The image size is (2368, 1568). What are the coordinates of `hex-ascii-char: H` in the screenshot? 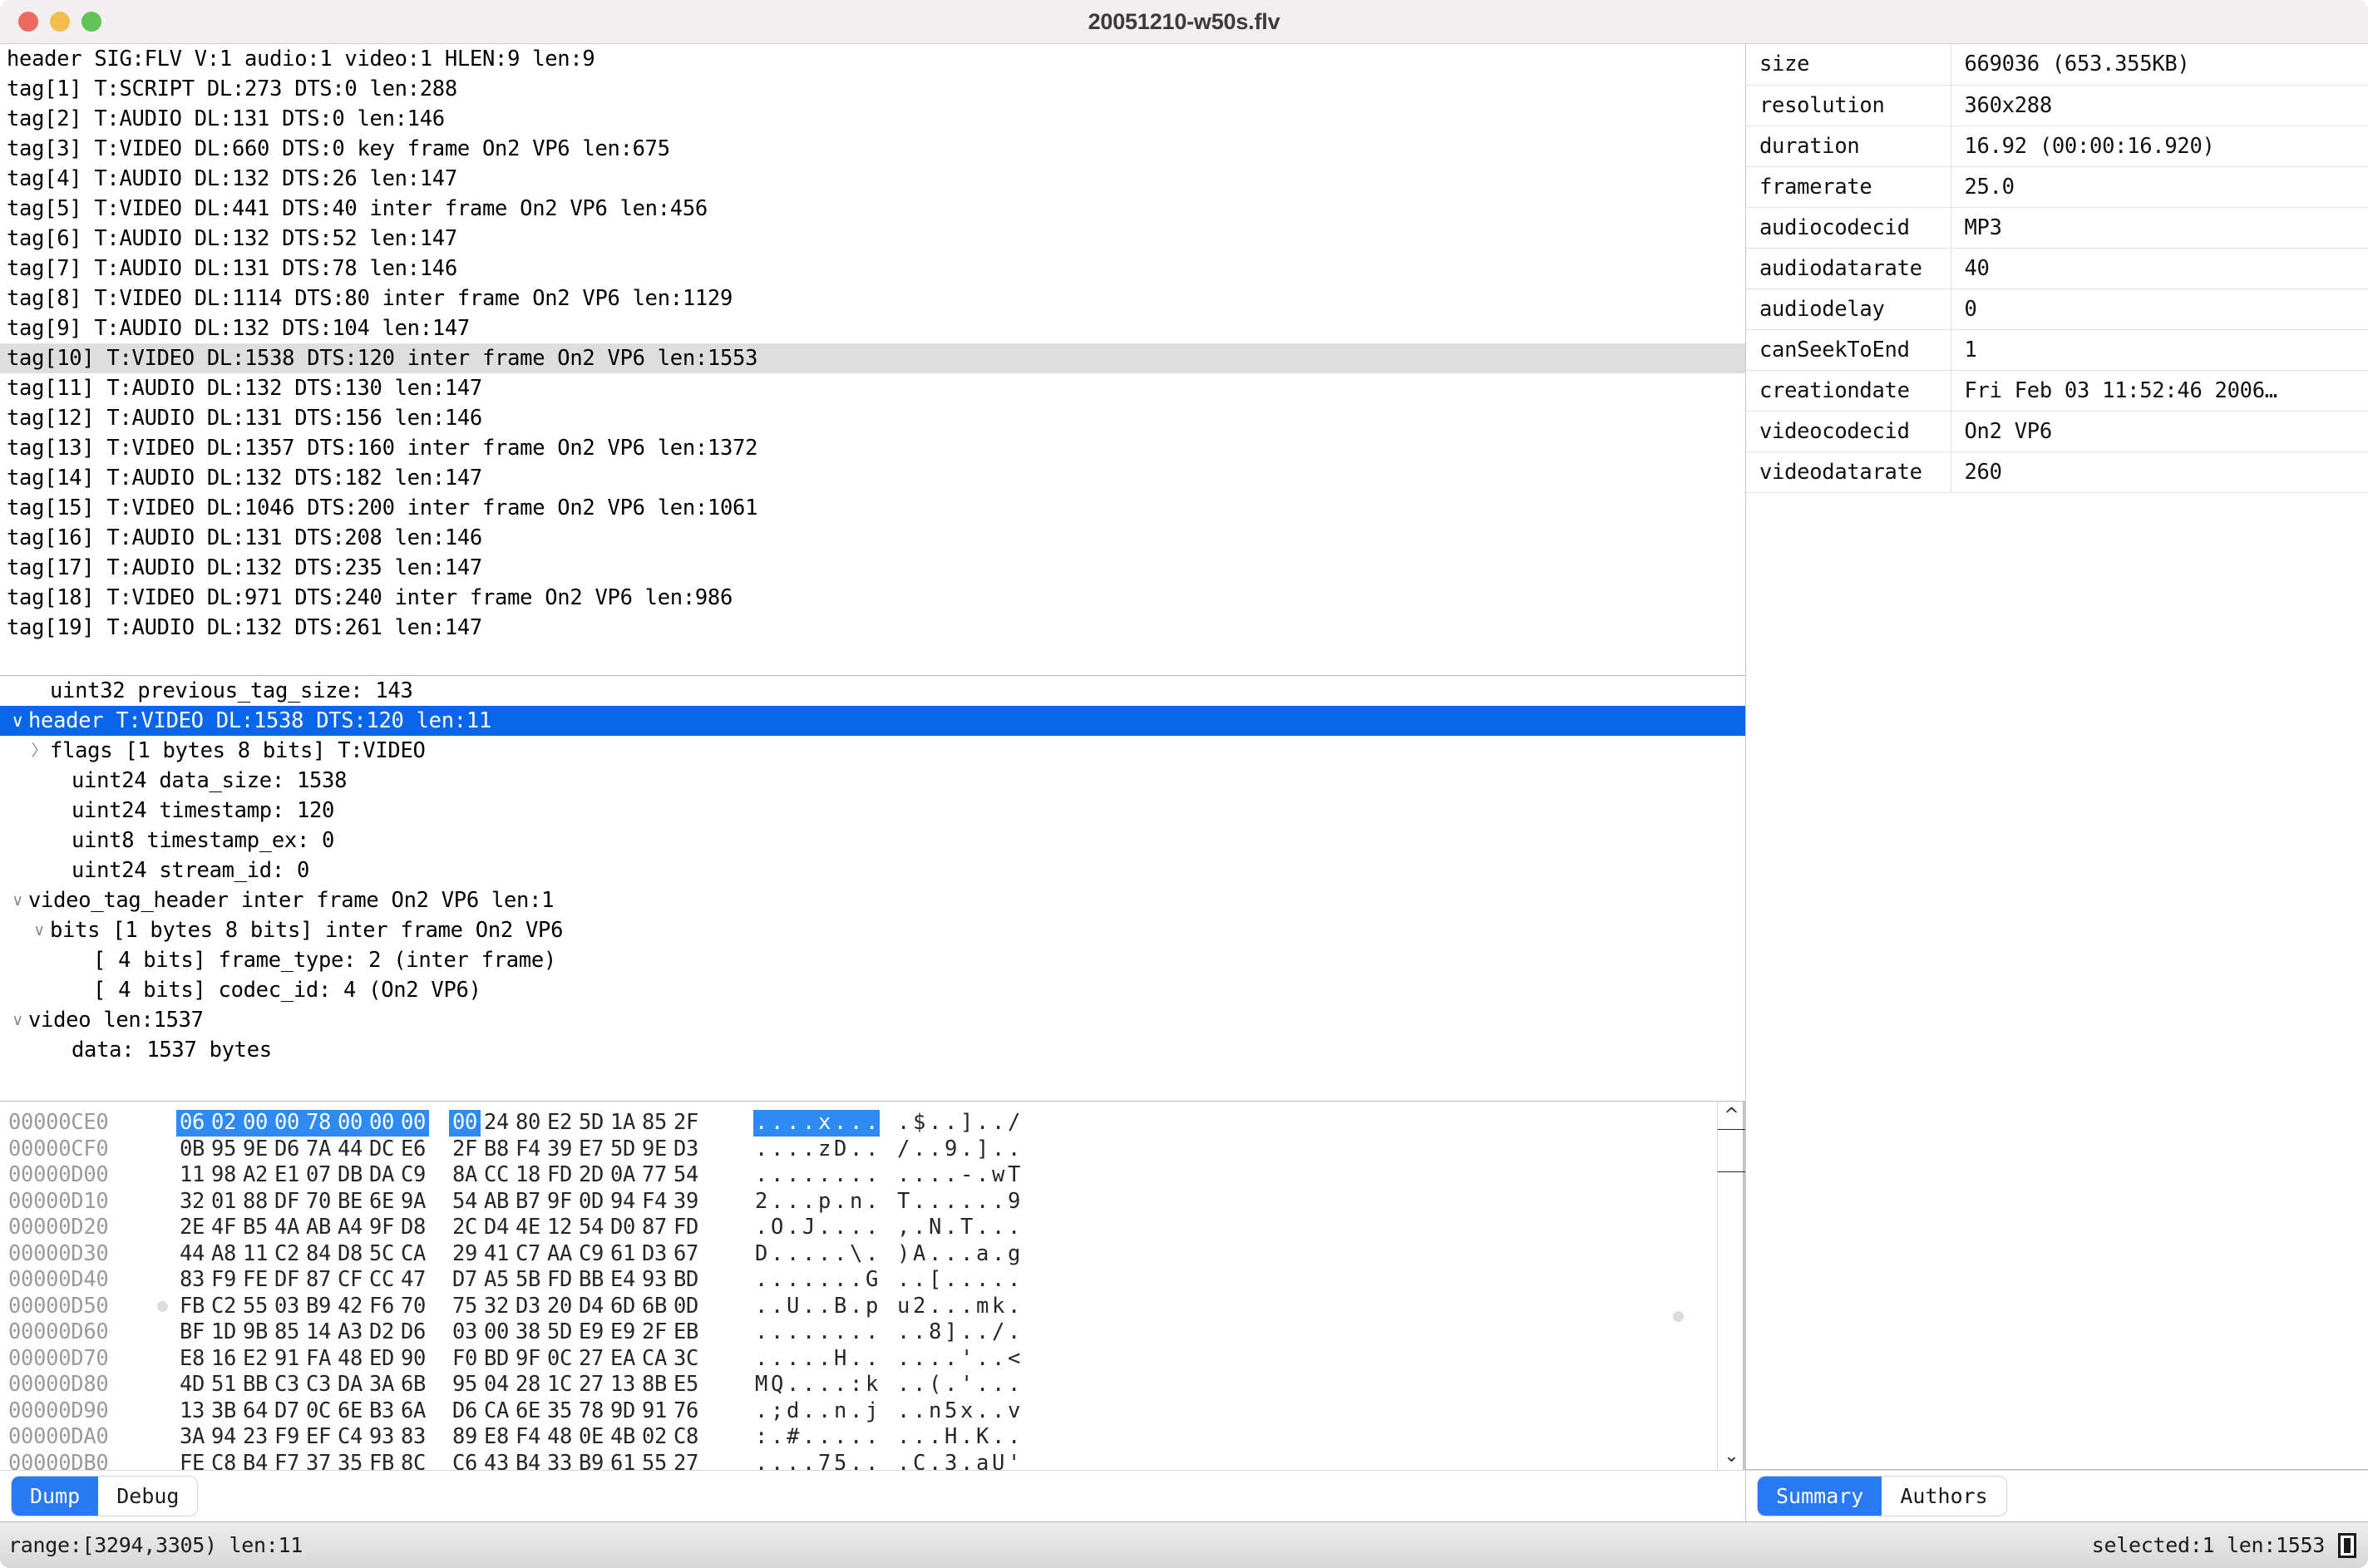 It's located at (951, 1437).